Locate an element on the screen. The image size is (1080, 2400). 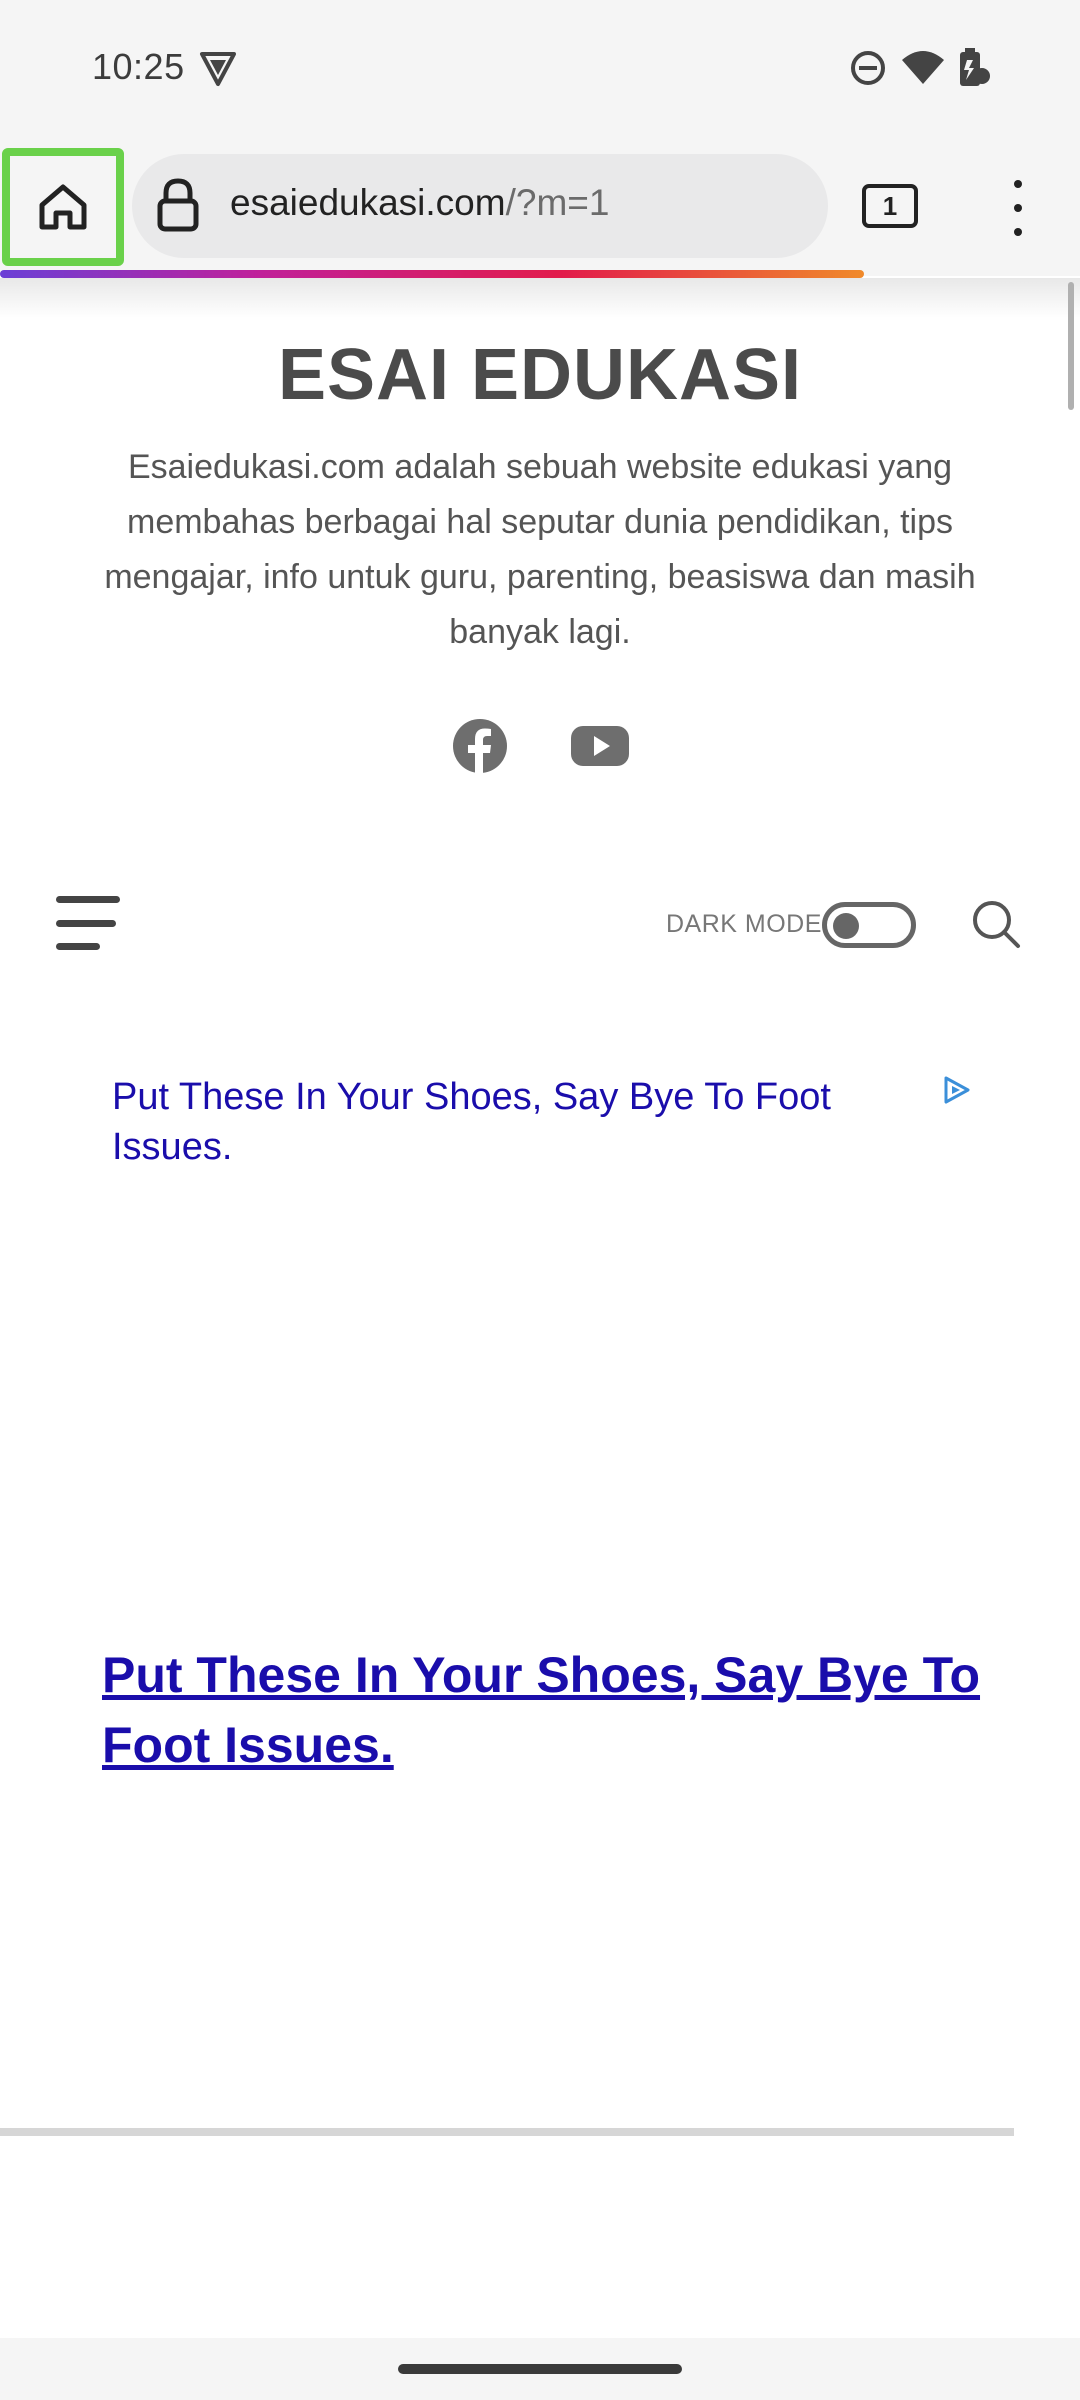
wifi-icon is located at coordinates (923, 67).